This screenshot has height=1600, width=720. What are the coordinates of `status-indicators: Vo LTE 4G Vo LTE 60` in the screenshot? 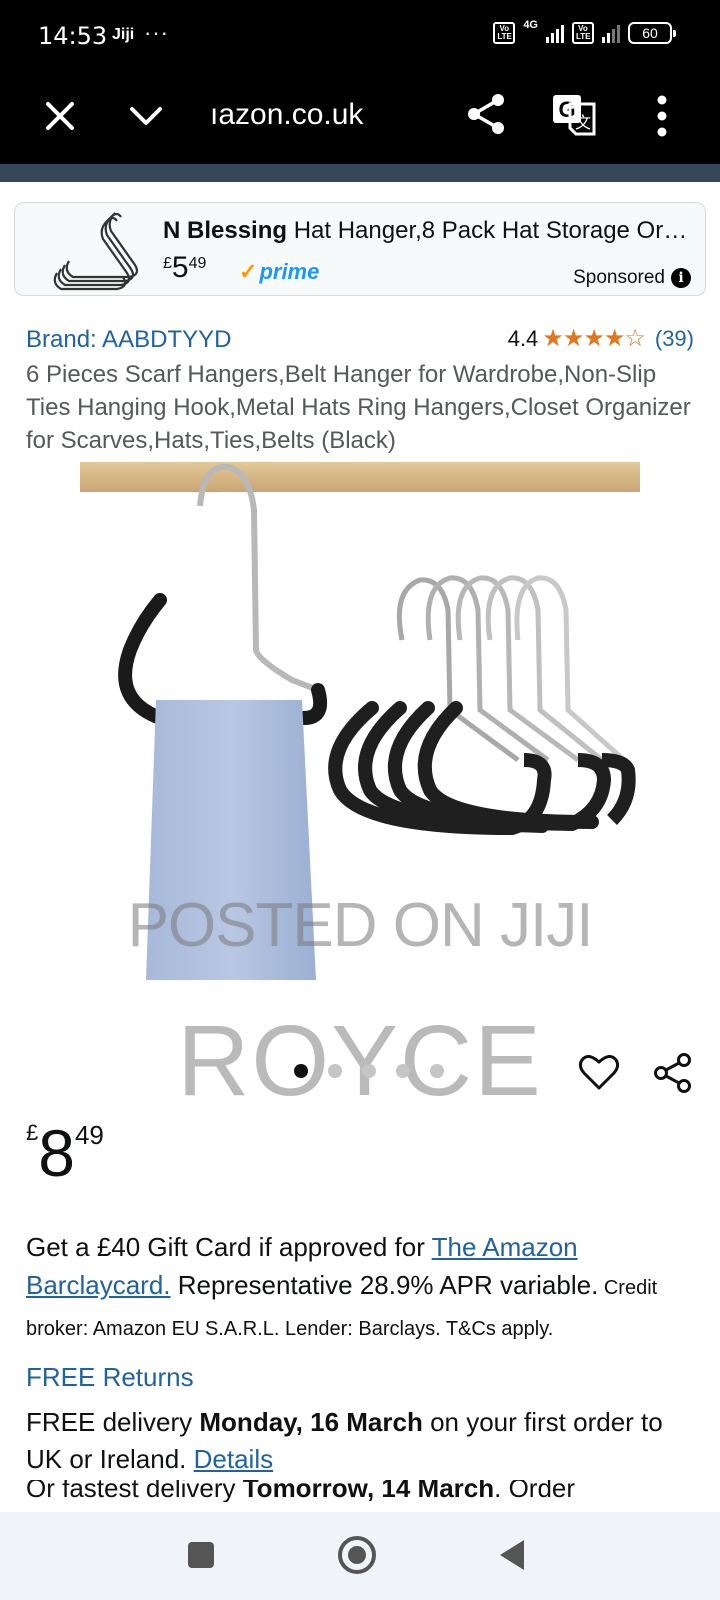 It's located at (584, 31).